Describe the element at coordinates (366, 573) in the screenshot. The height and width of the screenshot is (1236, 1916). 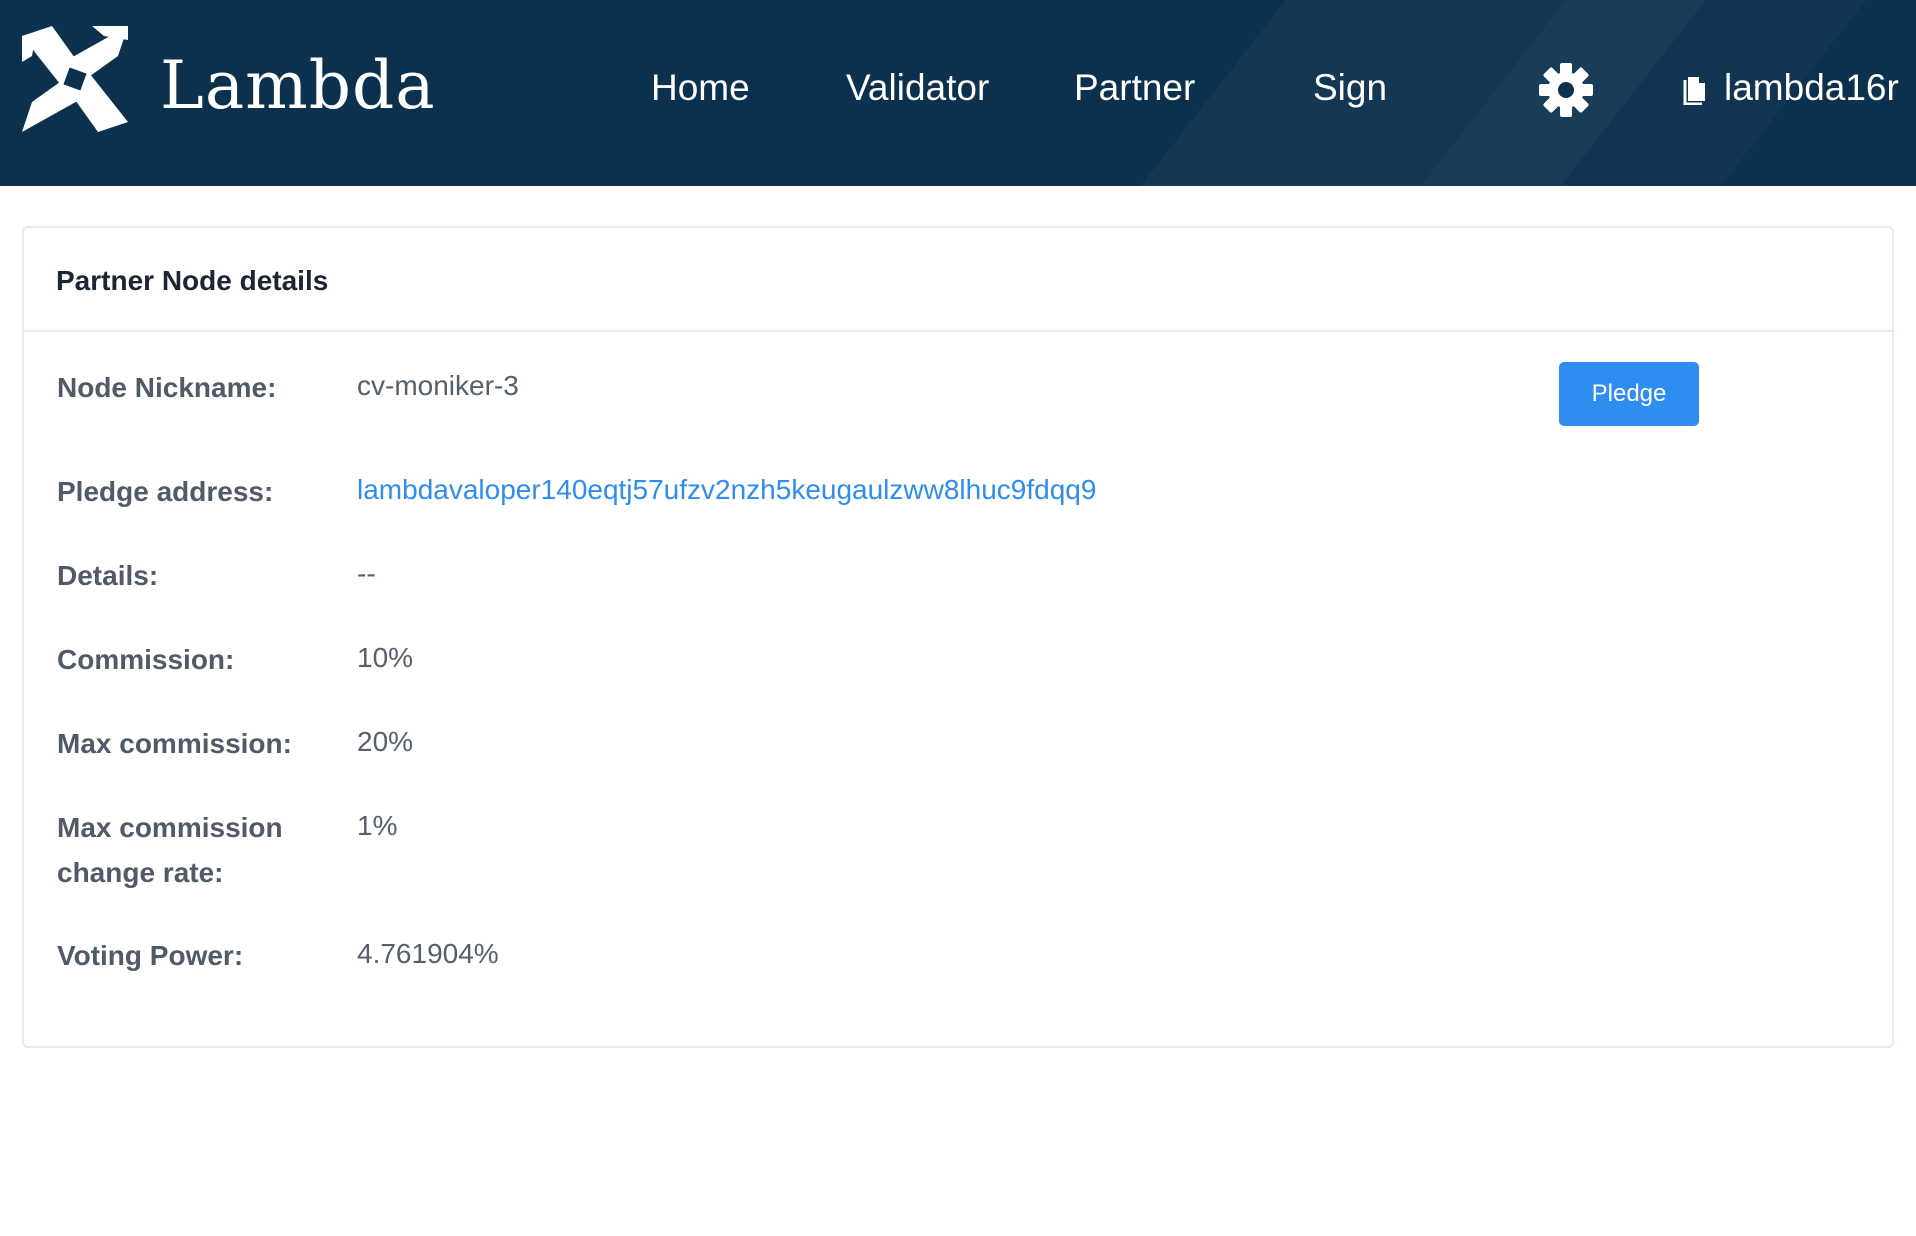
I see `details-value: --` at that location.